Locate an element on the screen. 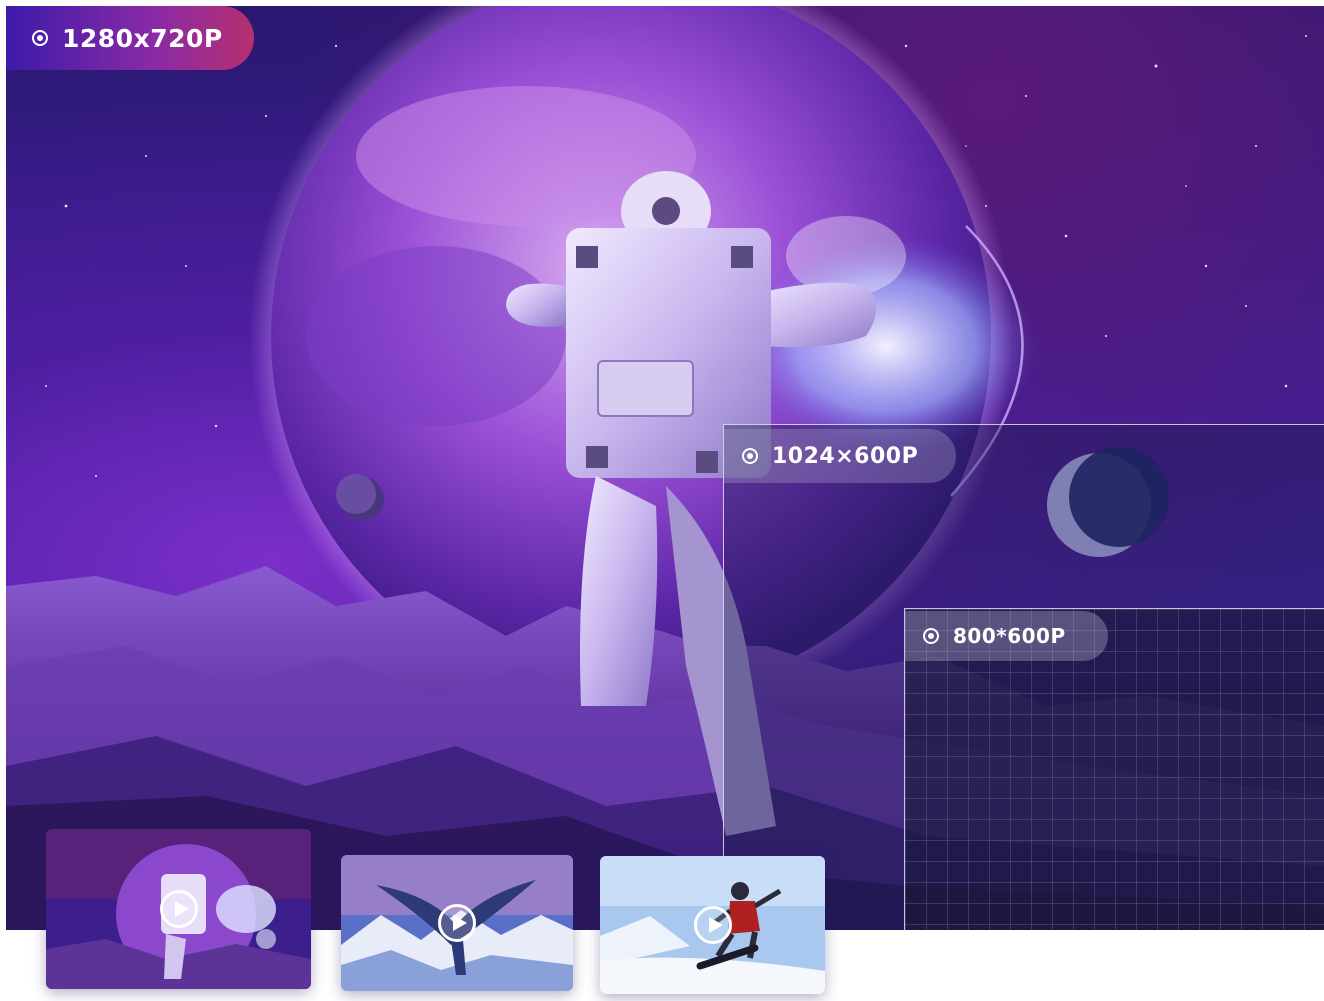  video-thumbnail-whale is located at coordinates (457, 923).